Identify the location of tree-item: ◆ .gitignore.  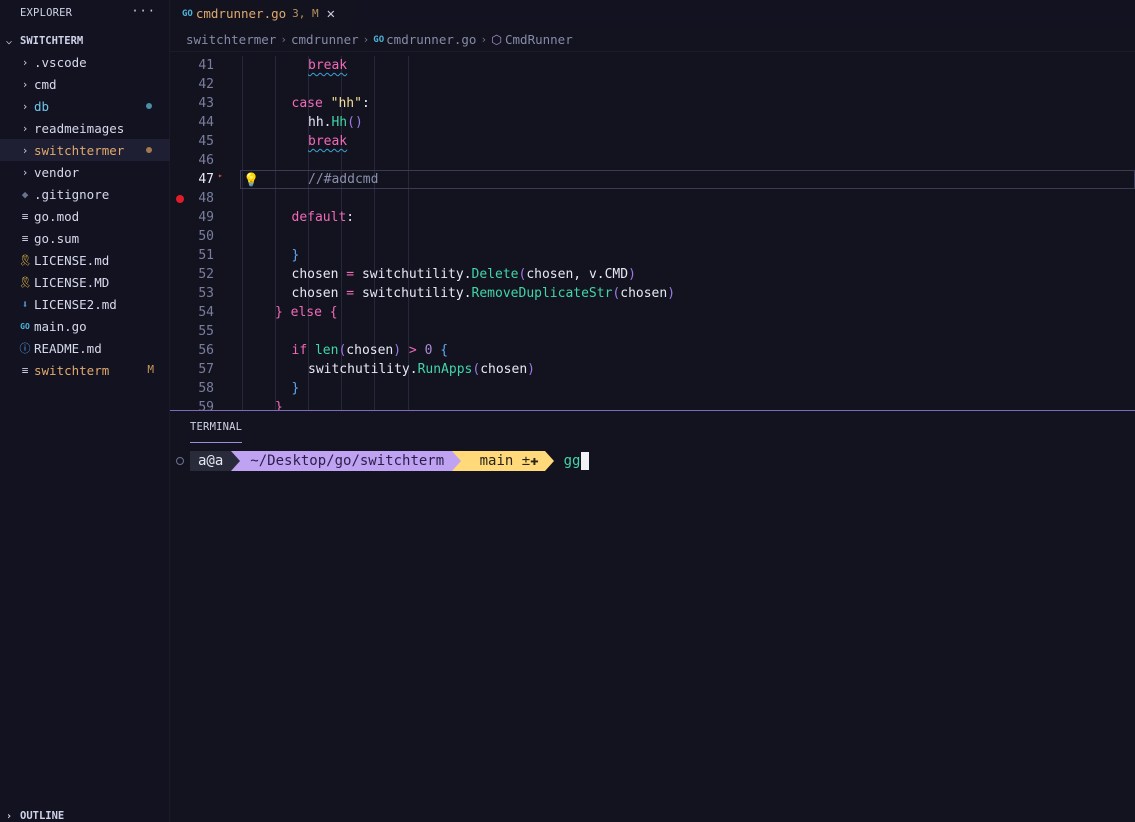
(85, 194).